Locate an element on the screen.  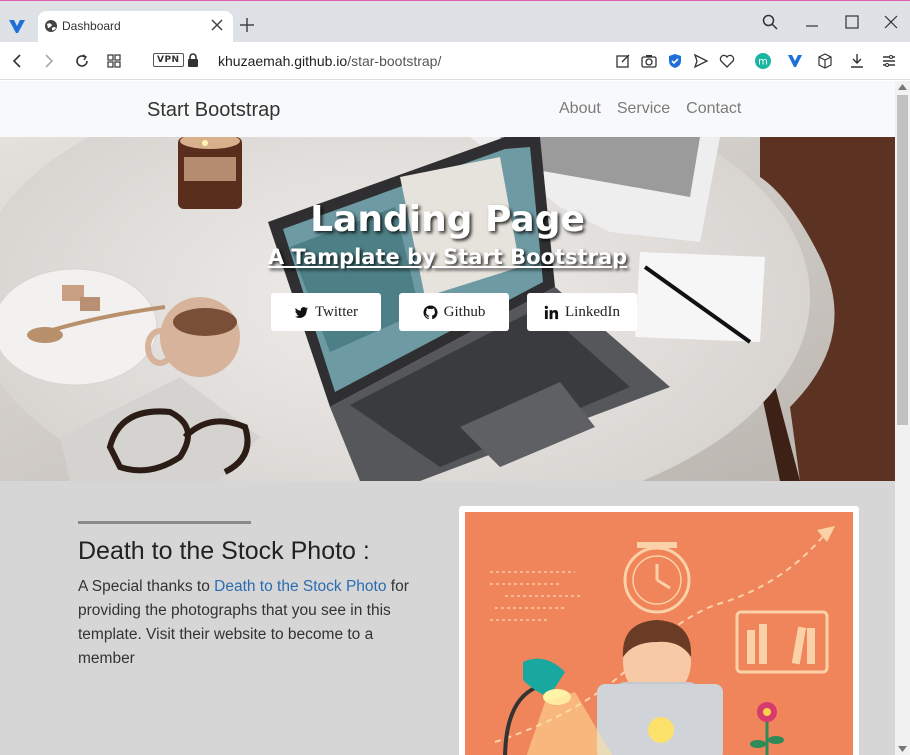
scroll-up-arrow-icon is located at coordinates (902, 87).